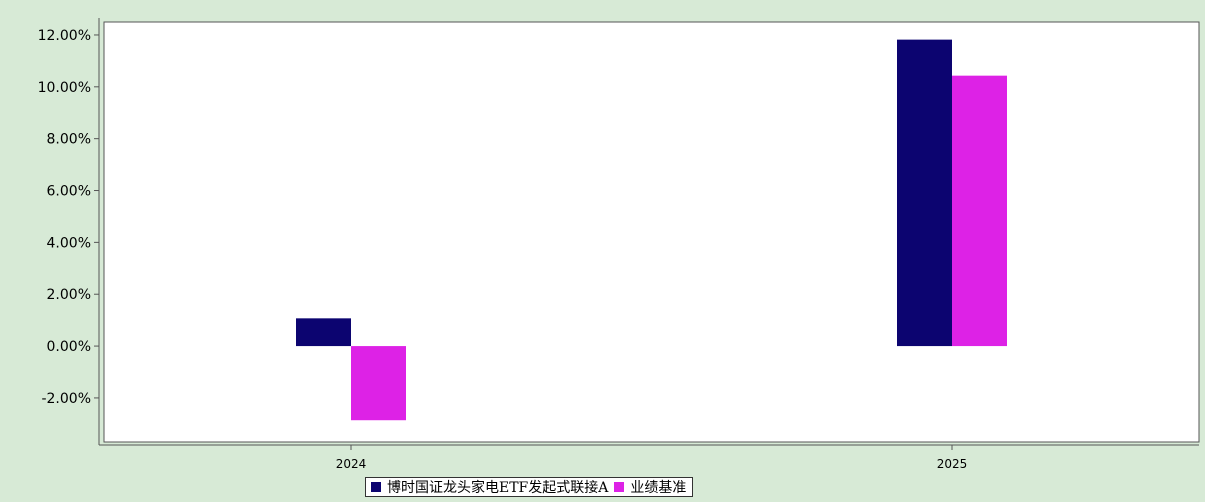 The width and height of the screenshot is (1205, 502). What do you see at coordinates (658, 488) in the screenshot?
I see `legend-label-benchmark: 业绩基准` at bounding box center [658, 488].